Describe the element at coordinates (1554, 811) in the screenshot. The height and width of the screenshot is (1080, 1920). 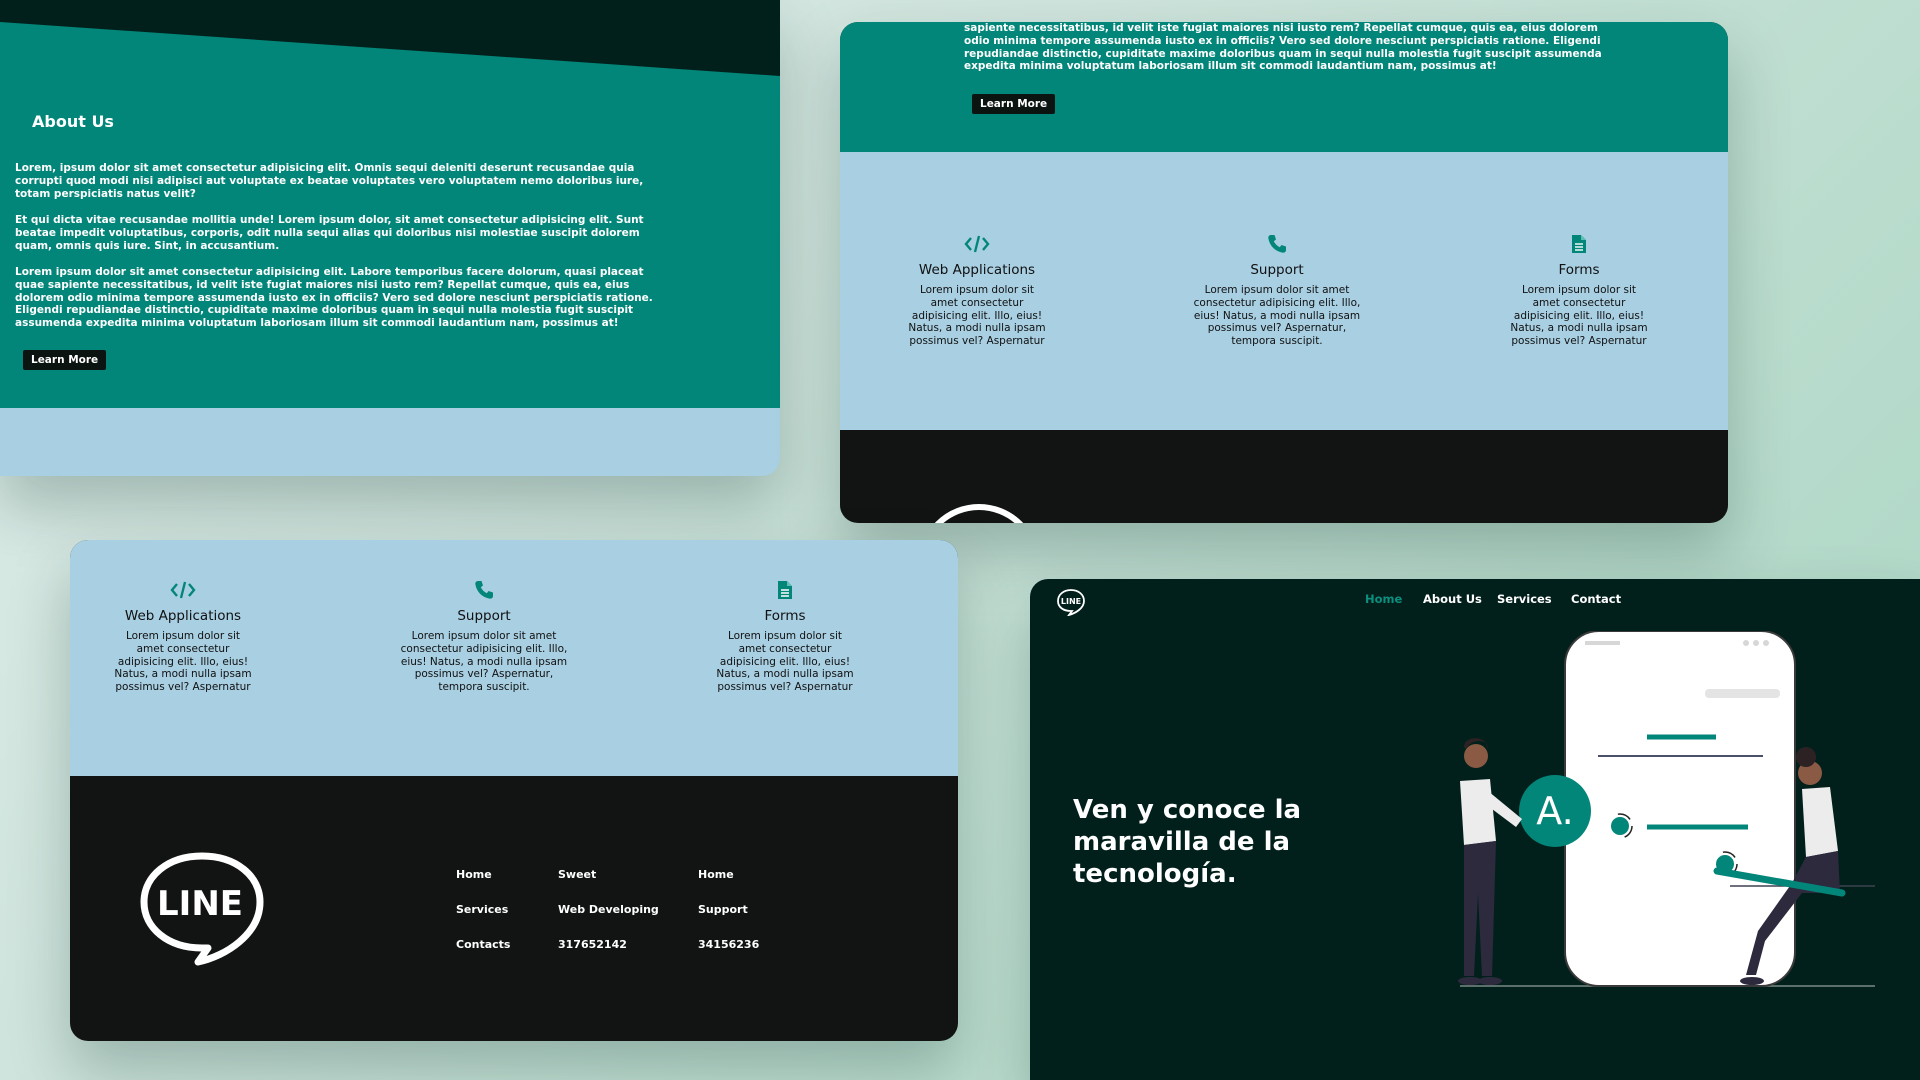
I see `badge-letter: A.` at that location.